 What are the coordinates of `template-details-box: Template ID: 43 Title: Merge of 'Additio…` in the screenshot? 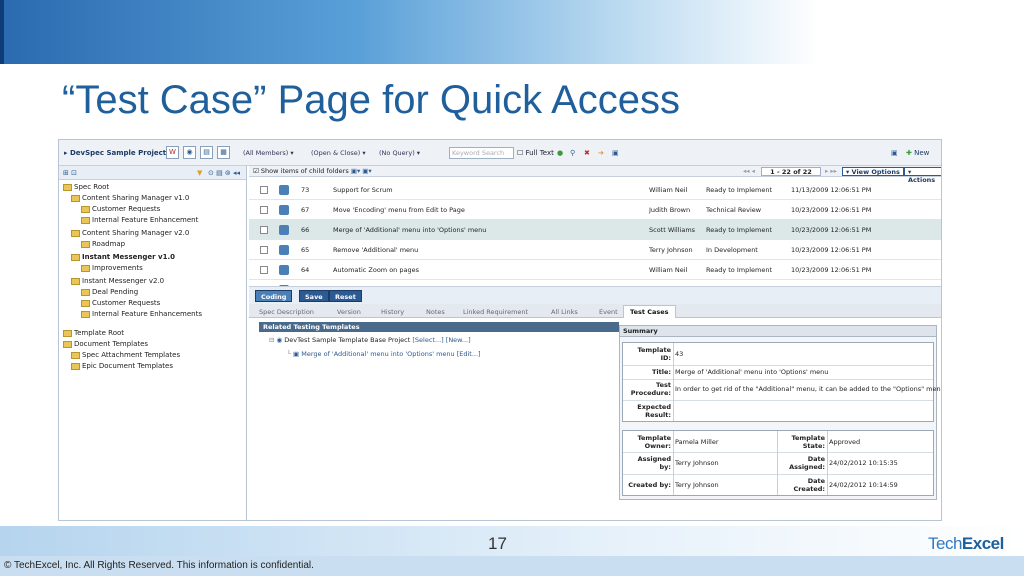 It's located at (781, 382).